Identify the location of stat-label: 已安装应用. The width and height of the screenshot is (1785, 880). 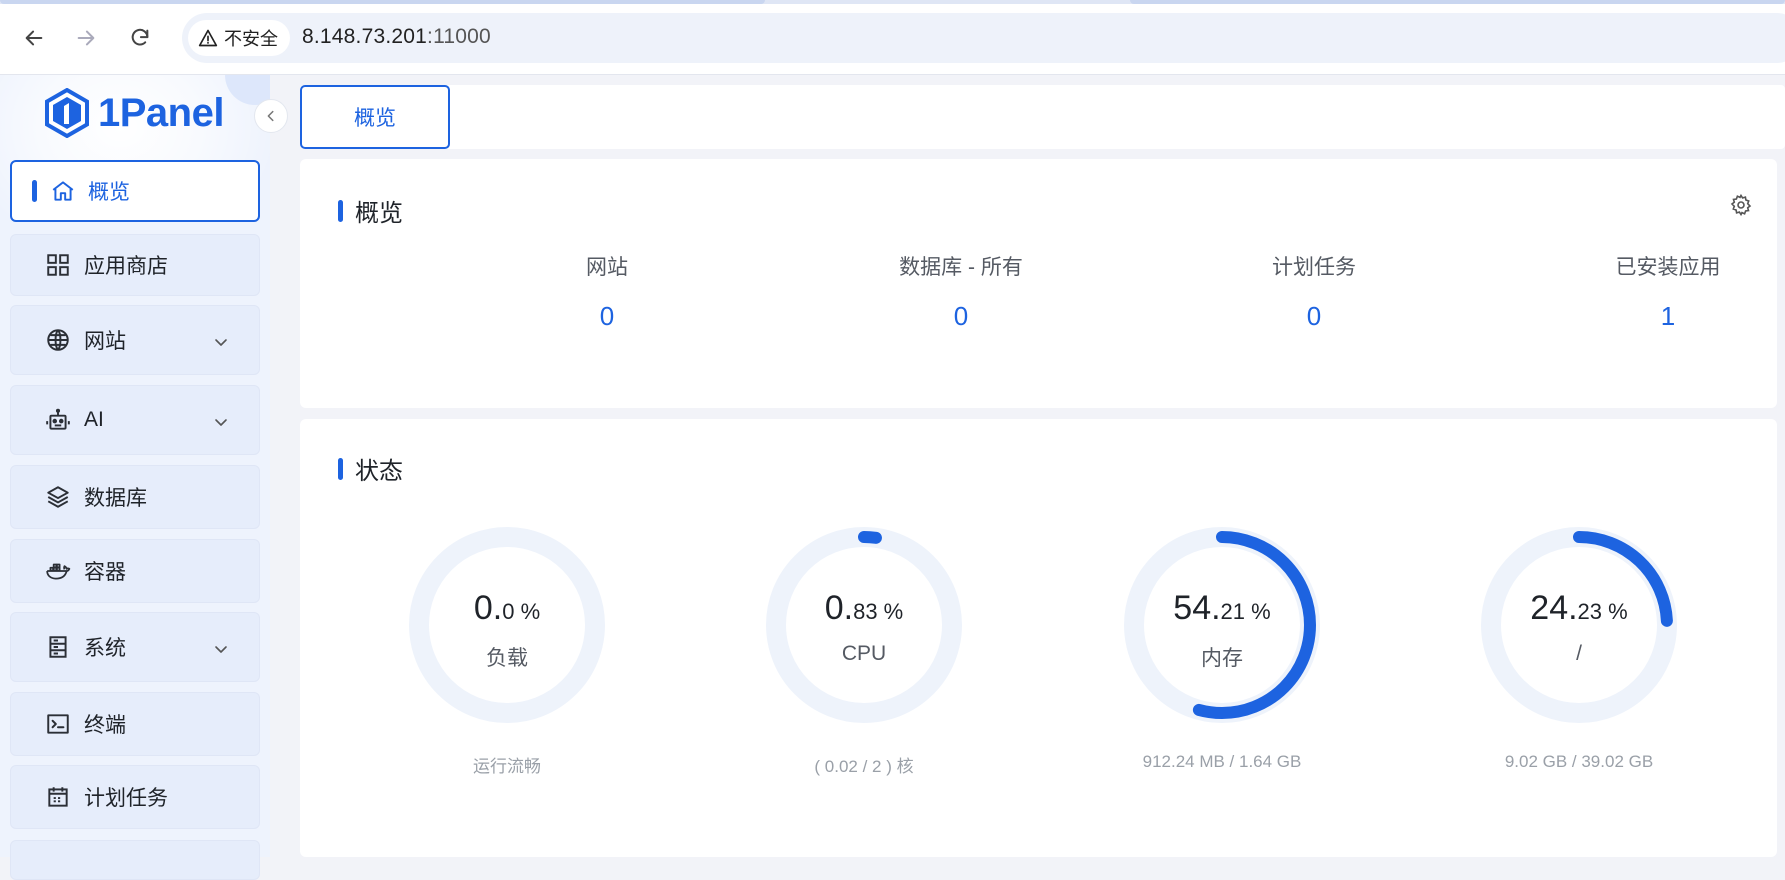
(1668, 267).